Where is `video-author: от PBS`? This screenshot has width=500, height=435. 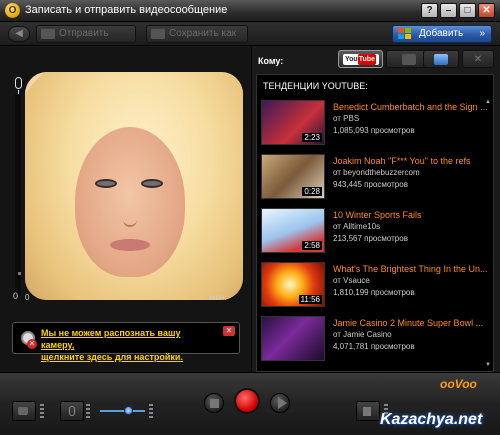 video-author: от PBS is located at coordinates (346, 118).